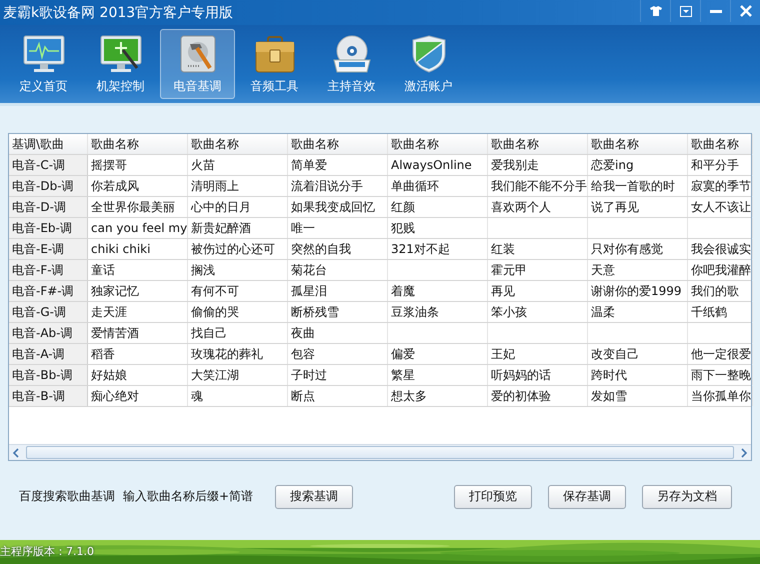 Image resolution: width=760 pixels, height=564 pixels. What do you see at coordinates (380, 452) in the screenshot?
I see `horizontal-scrollbar` at bounding box center [380, 452].